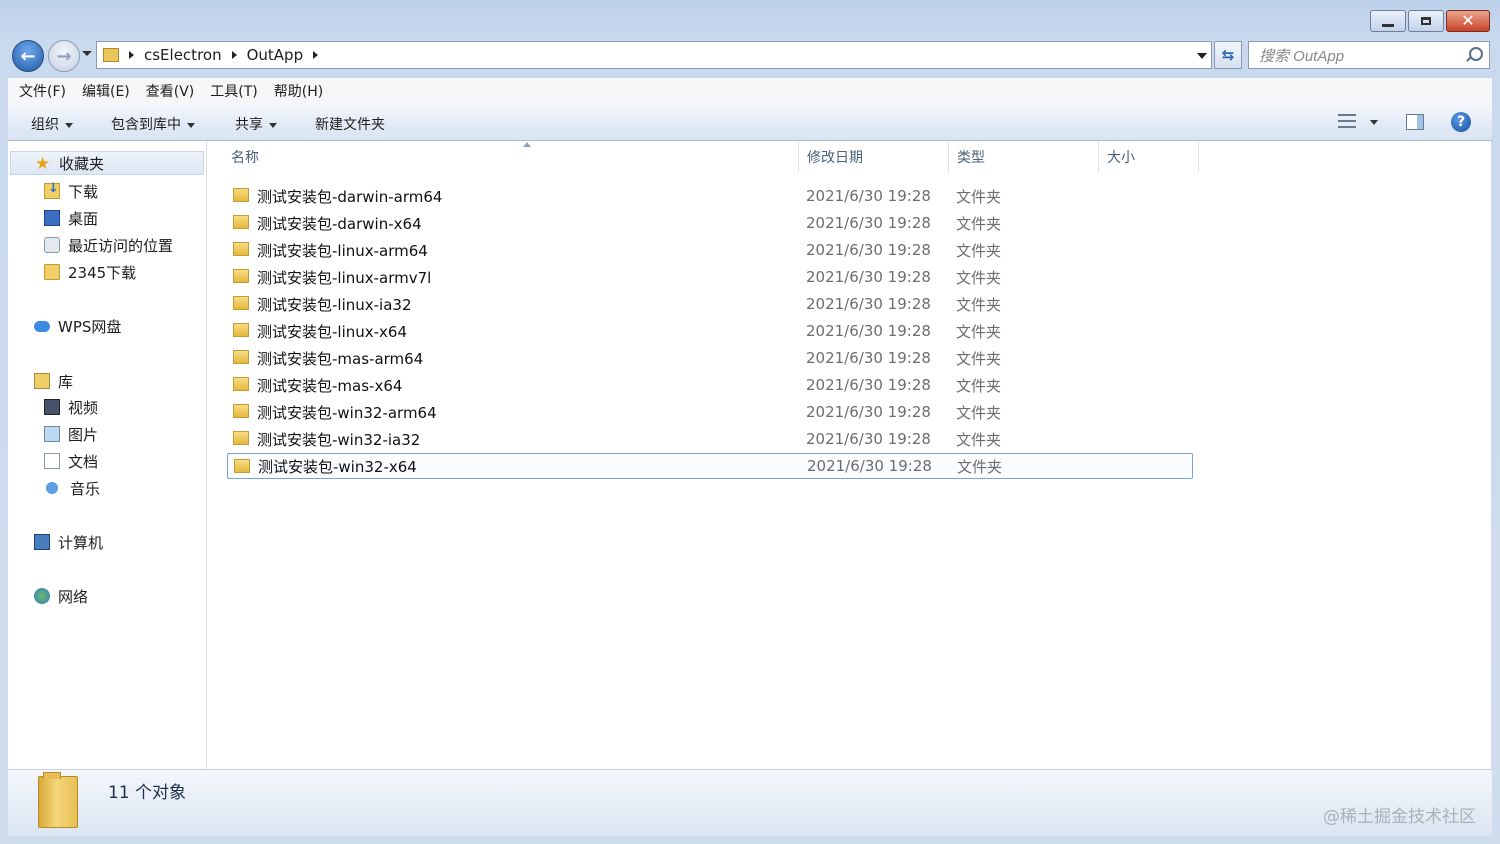 This screenshot has width=1500, height=844. What do you see at coordinates (52, 461) in the screenshot?
I see `documents-icon` at bounding box center [52, 461].